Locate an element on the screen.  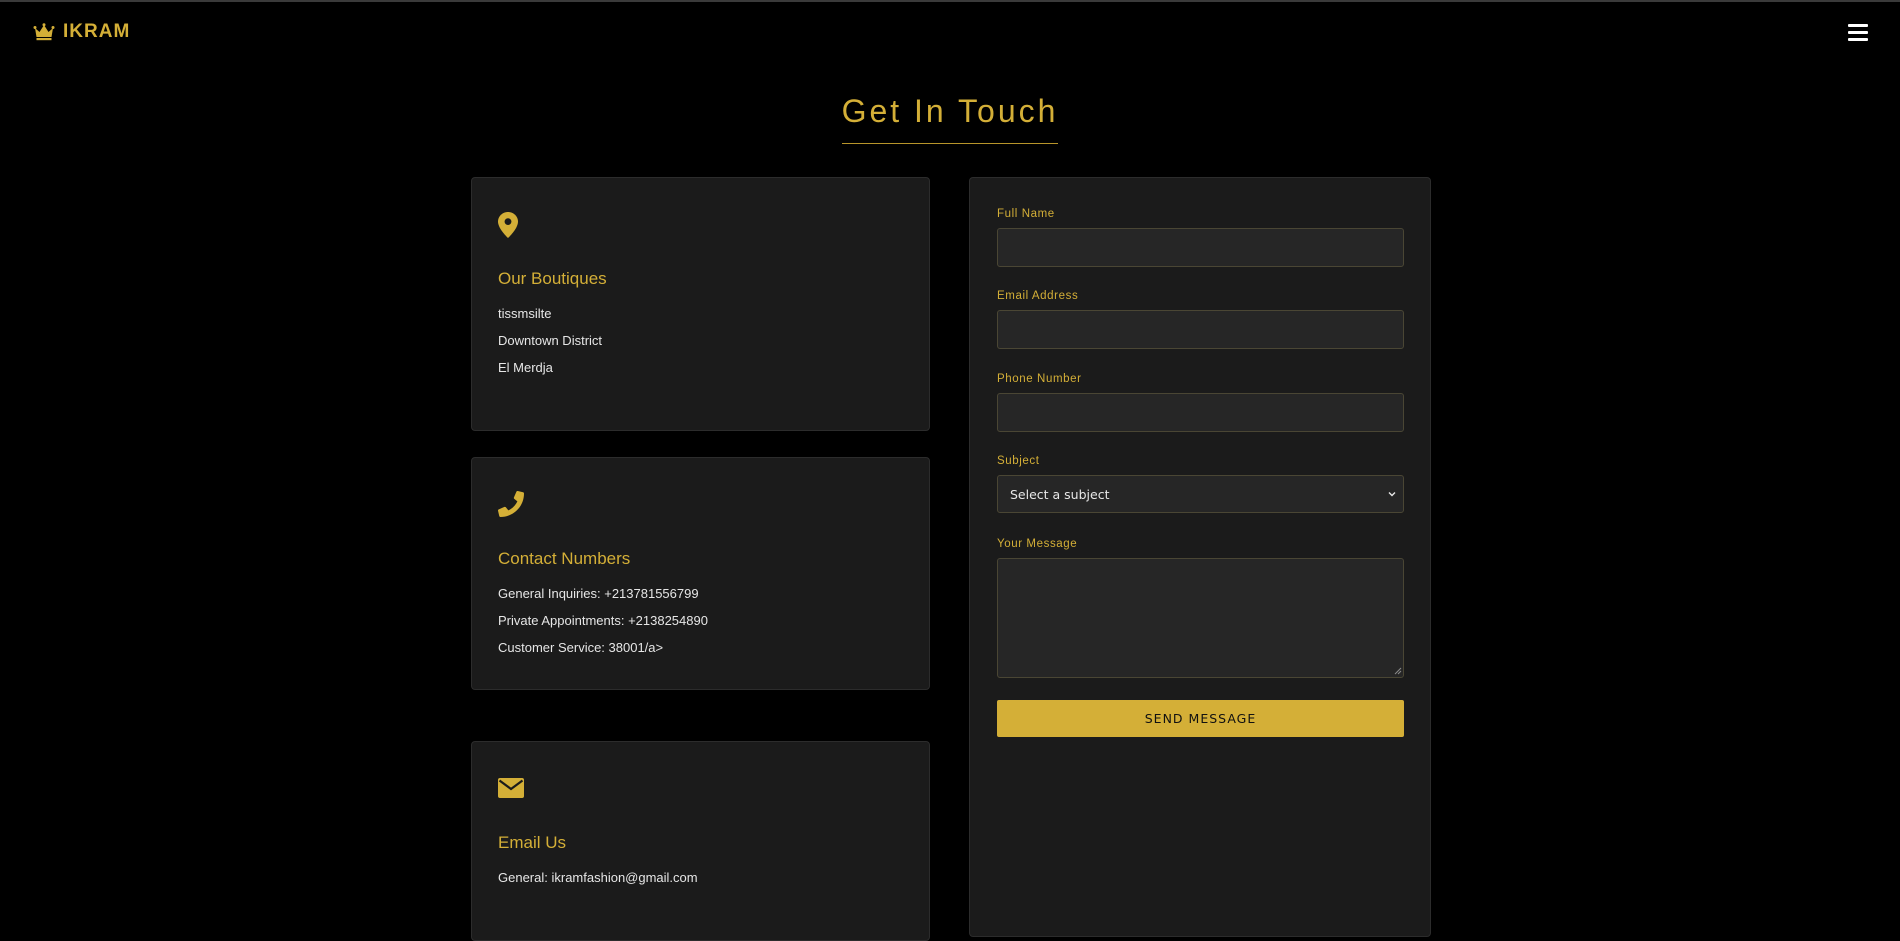
boutiques-title: Our Boutiques is located at coordinates (552, 278).